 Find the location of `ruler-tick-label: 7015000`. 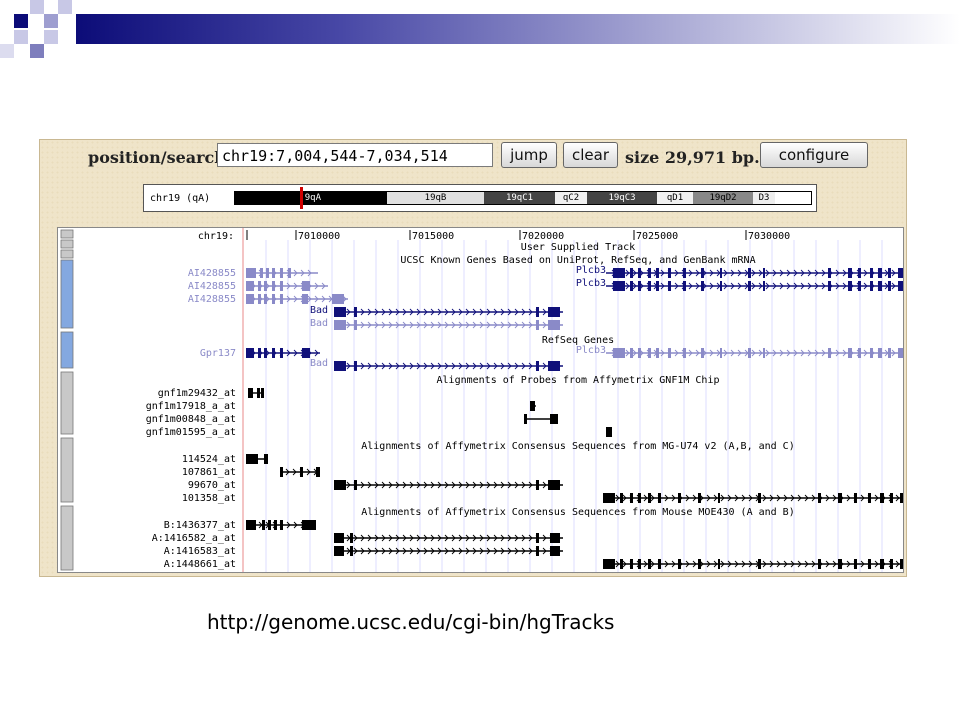

ruler-tick-label: 7015000 is located at coordinates (433, 236).